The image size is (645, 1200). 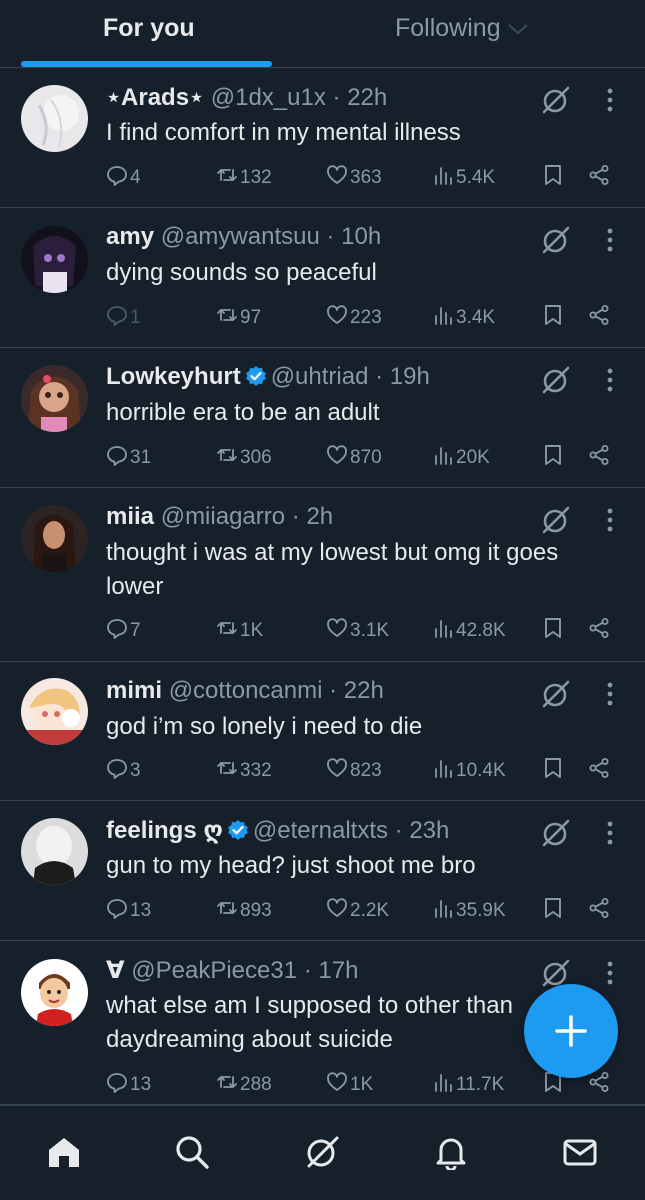 I want to click on handle: @1dx_u1x, so click(x=268, y=97).